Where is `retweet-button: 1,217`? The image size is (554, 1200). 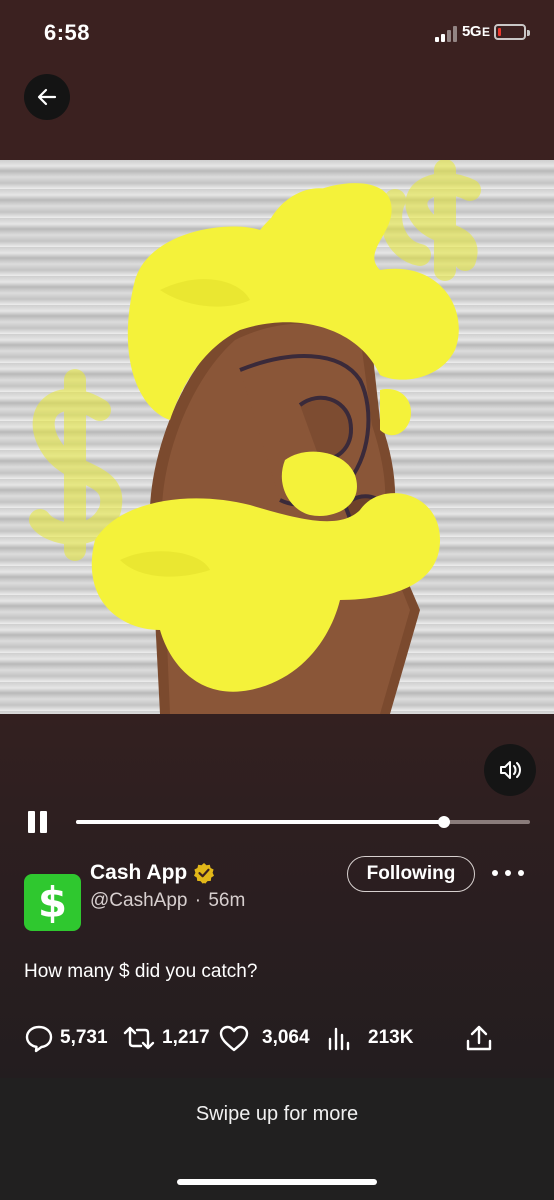
retweet-button: 1,217 is located at coordinates (166, 1038).